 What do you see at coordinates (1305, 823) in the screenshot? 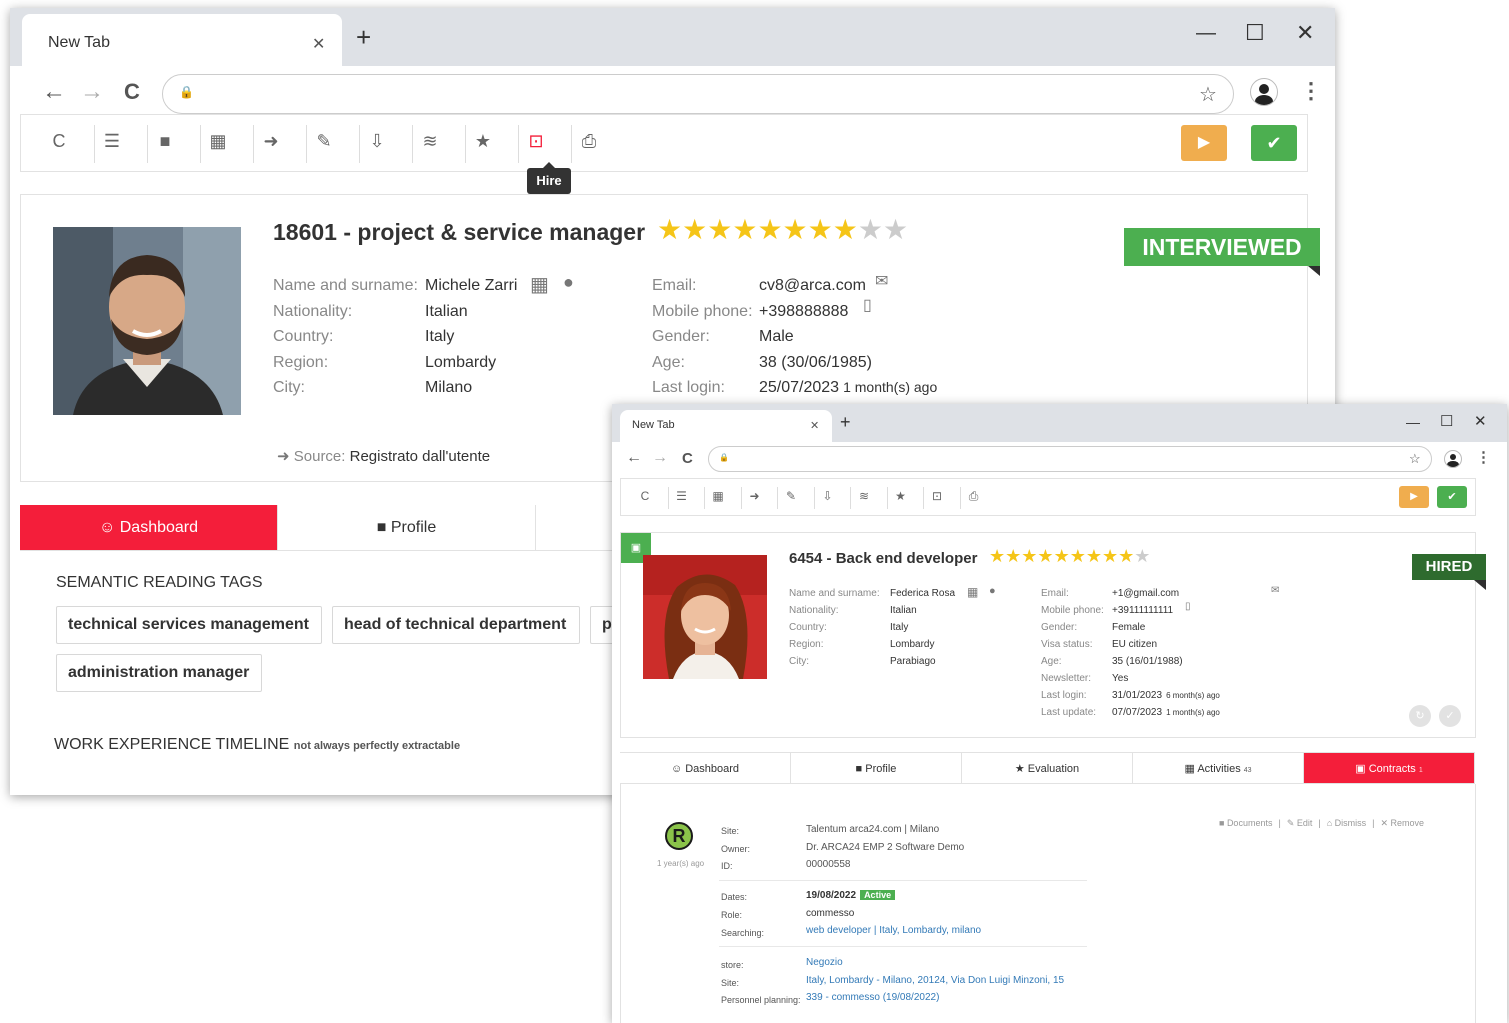
I see `edit-action: Edit` at bounding box center [1305, 823].